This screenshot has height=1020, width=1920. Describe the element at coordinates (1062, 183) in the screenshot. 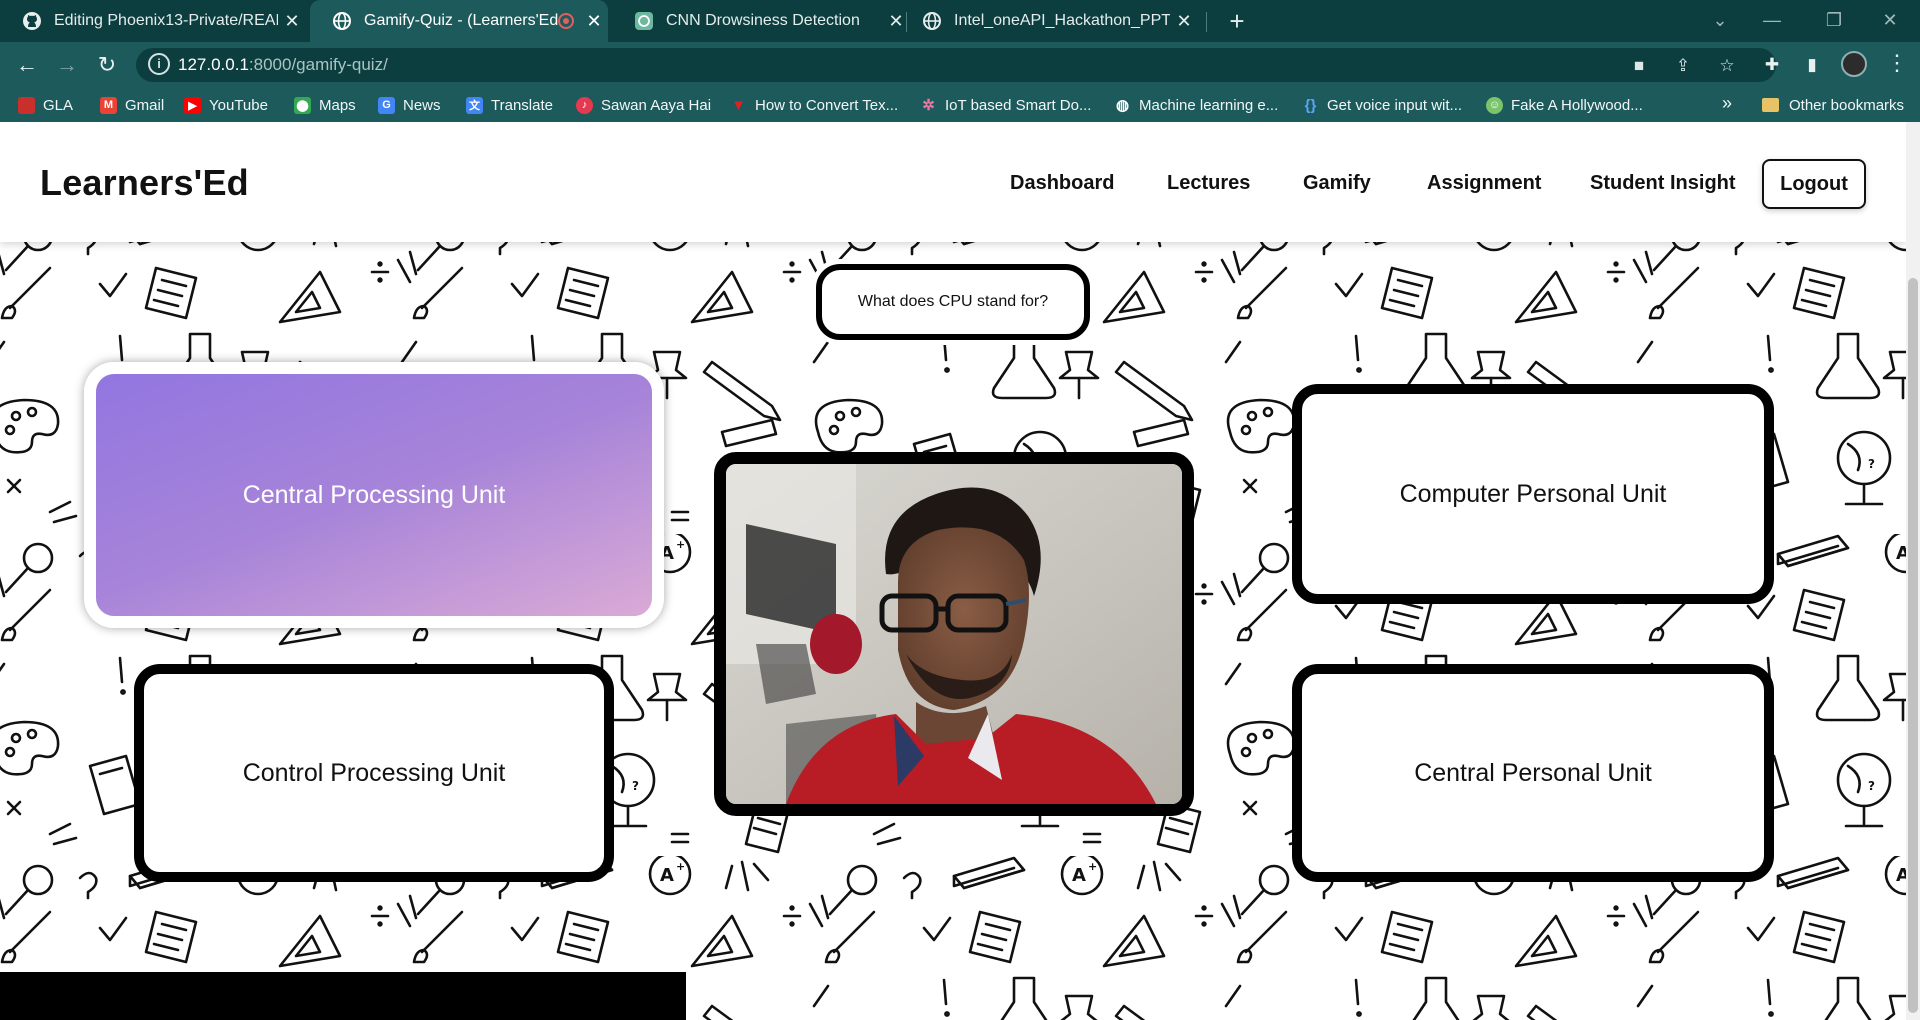

I see `nav-dashboard: Dashboard` at that location.